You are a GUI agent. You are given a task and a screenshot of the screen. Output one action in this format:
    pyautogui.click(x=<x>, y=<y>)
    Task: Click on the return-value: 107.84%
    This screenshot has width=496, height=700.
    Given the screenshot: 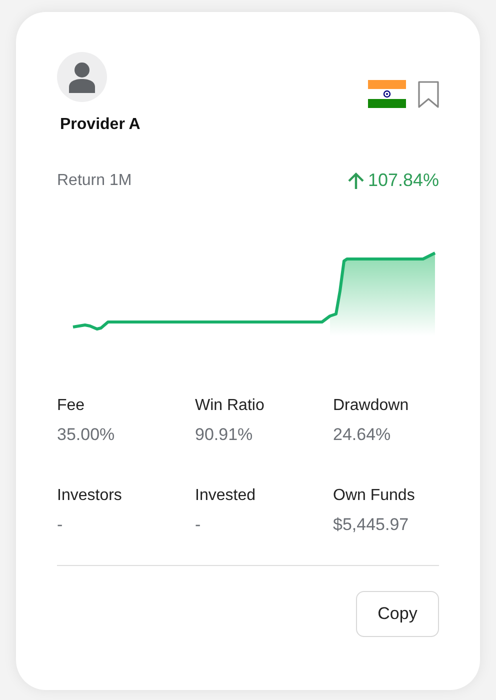 What is the action you would take?
    pyautogui.click(x=403, y=180)
    